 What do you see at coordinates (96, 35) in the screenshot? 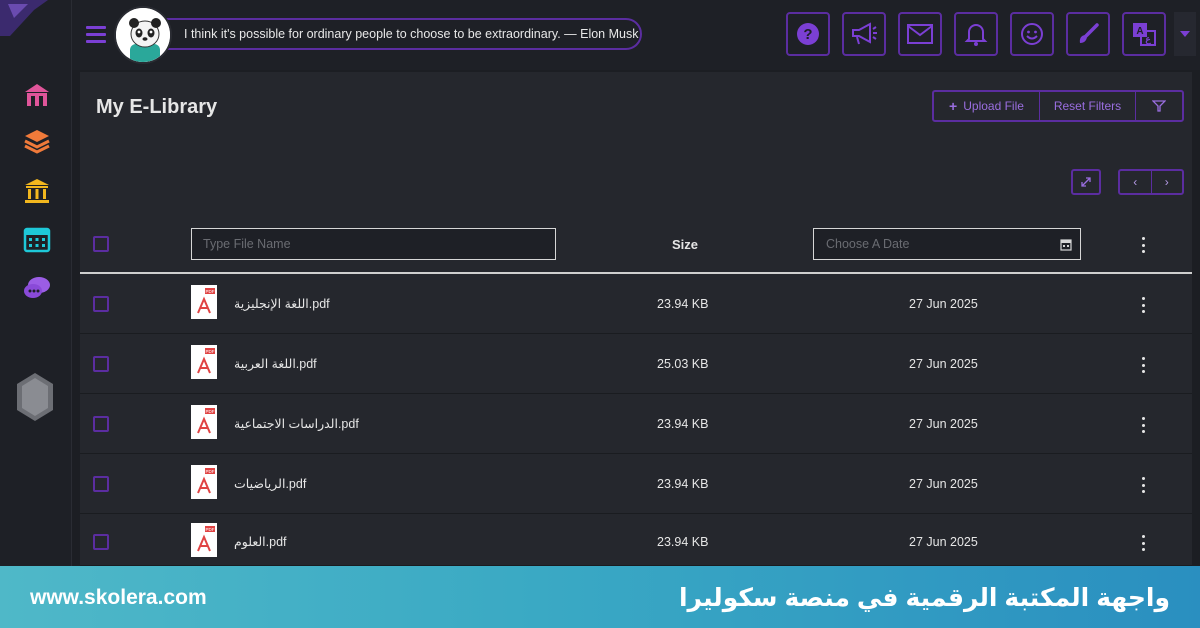
I see `menu-toggle-icon` at bounding box center [96, 35].